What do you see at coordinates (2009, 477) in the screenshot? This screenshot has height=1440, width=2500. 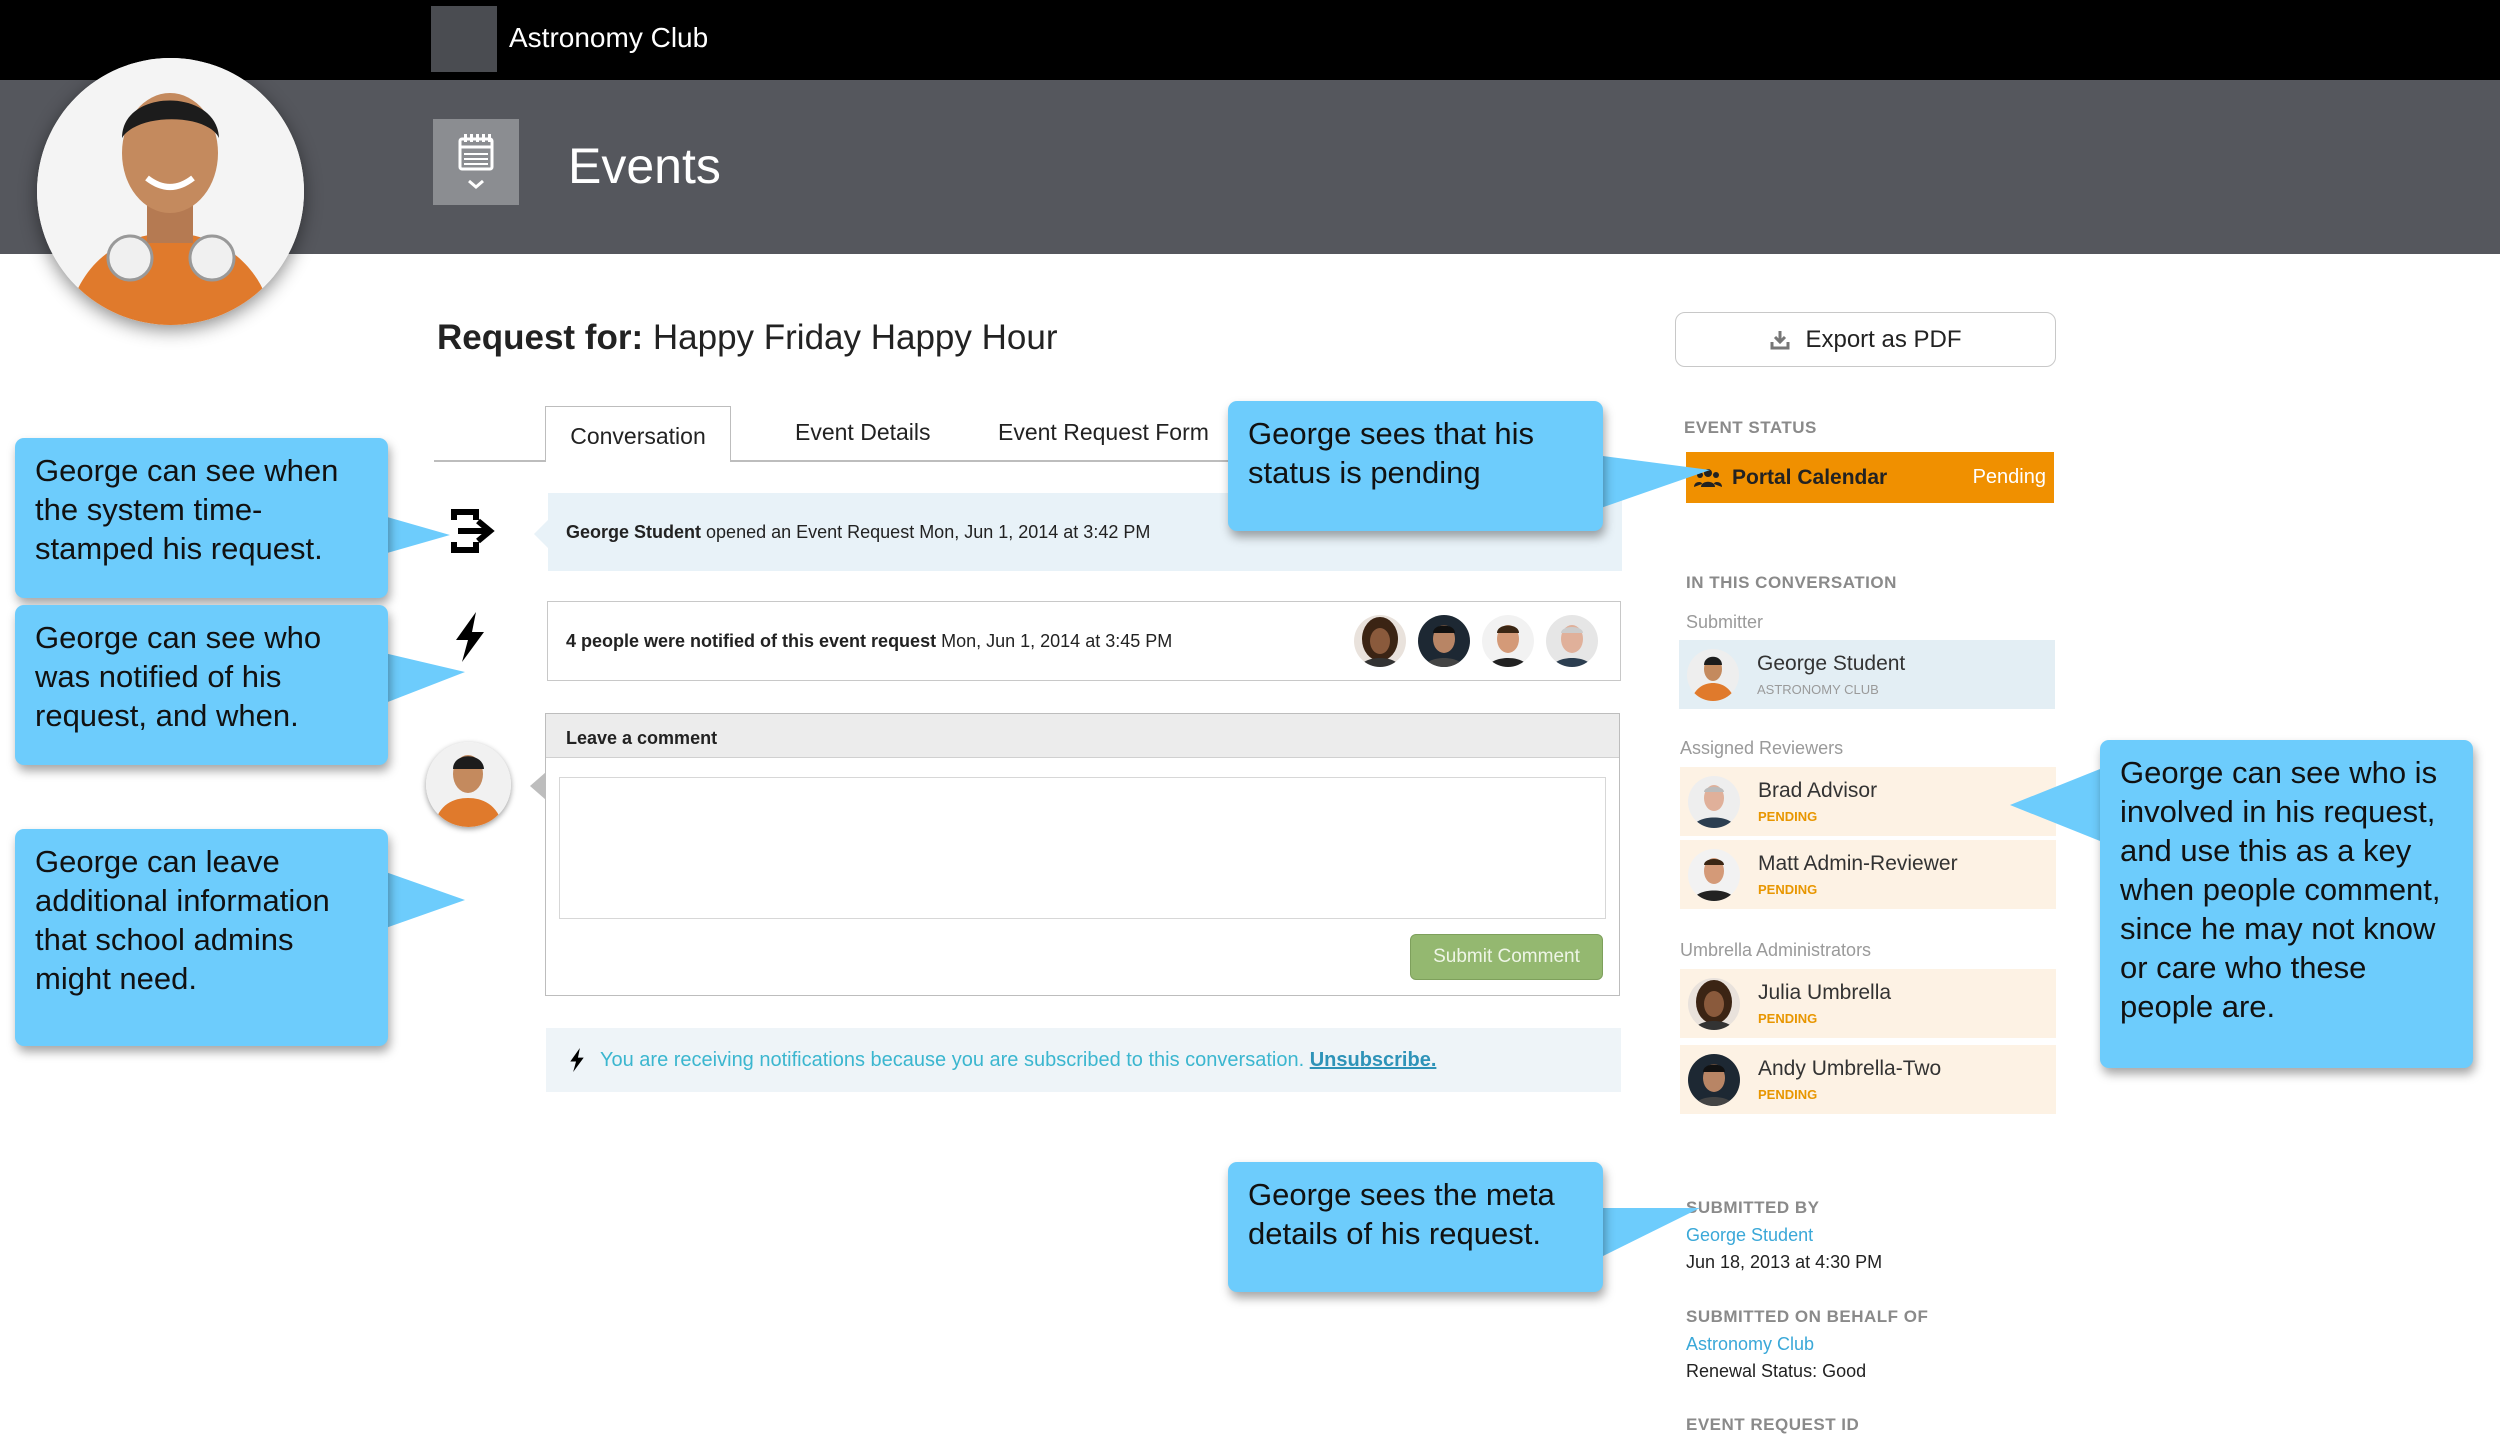 I see `status-value: Pending` at bounding box center [2009, 477].